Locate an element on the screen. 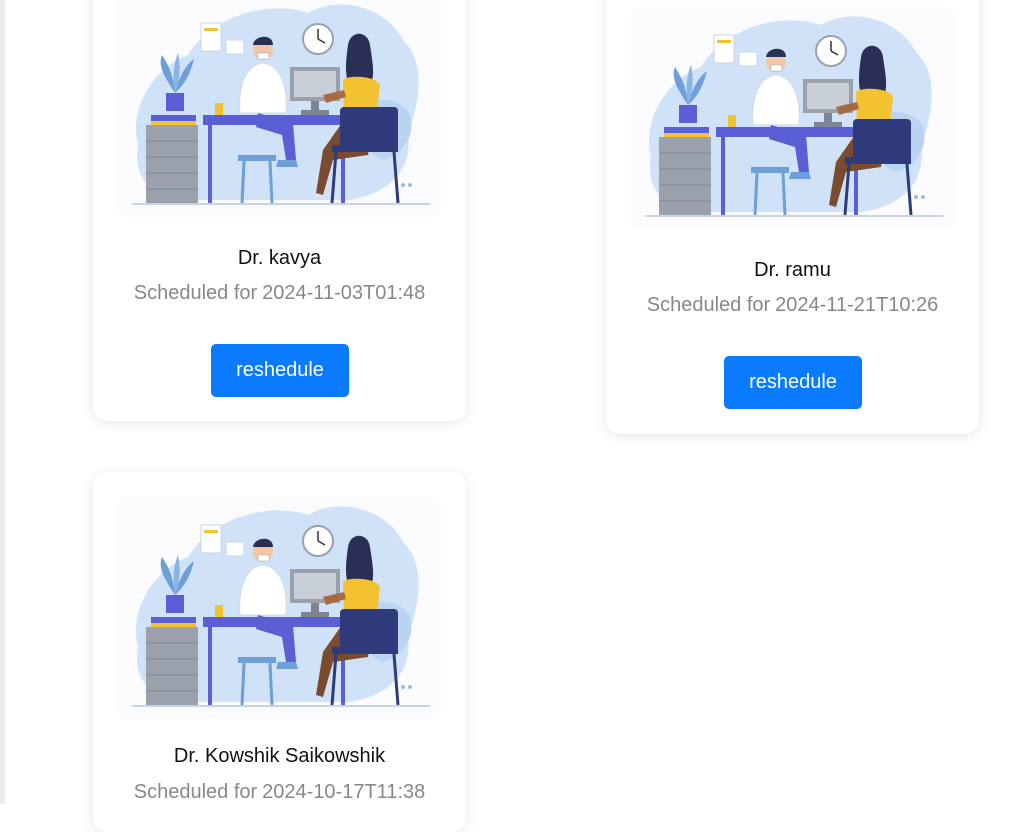 This screenshot has height=832, width=1009. doctor-name: Dr. kavya is located at coordinates (279, 258).